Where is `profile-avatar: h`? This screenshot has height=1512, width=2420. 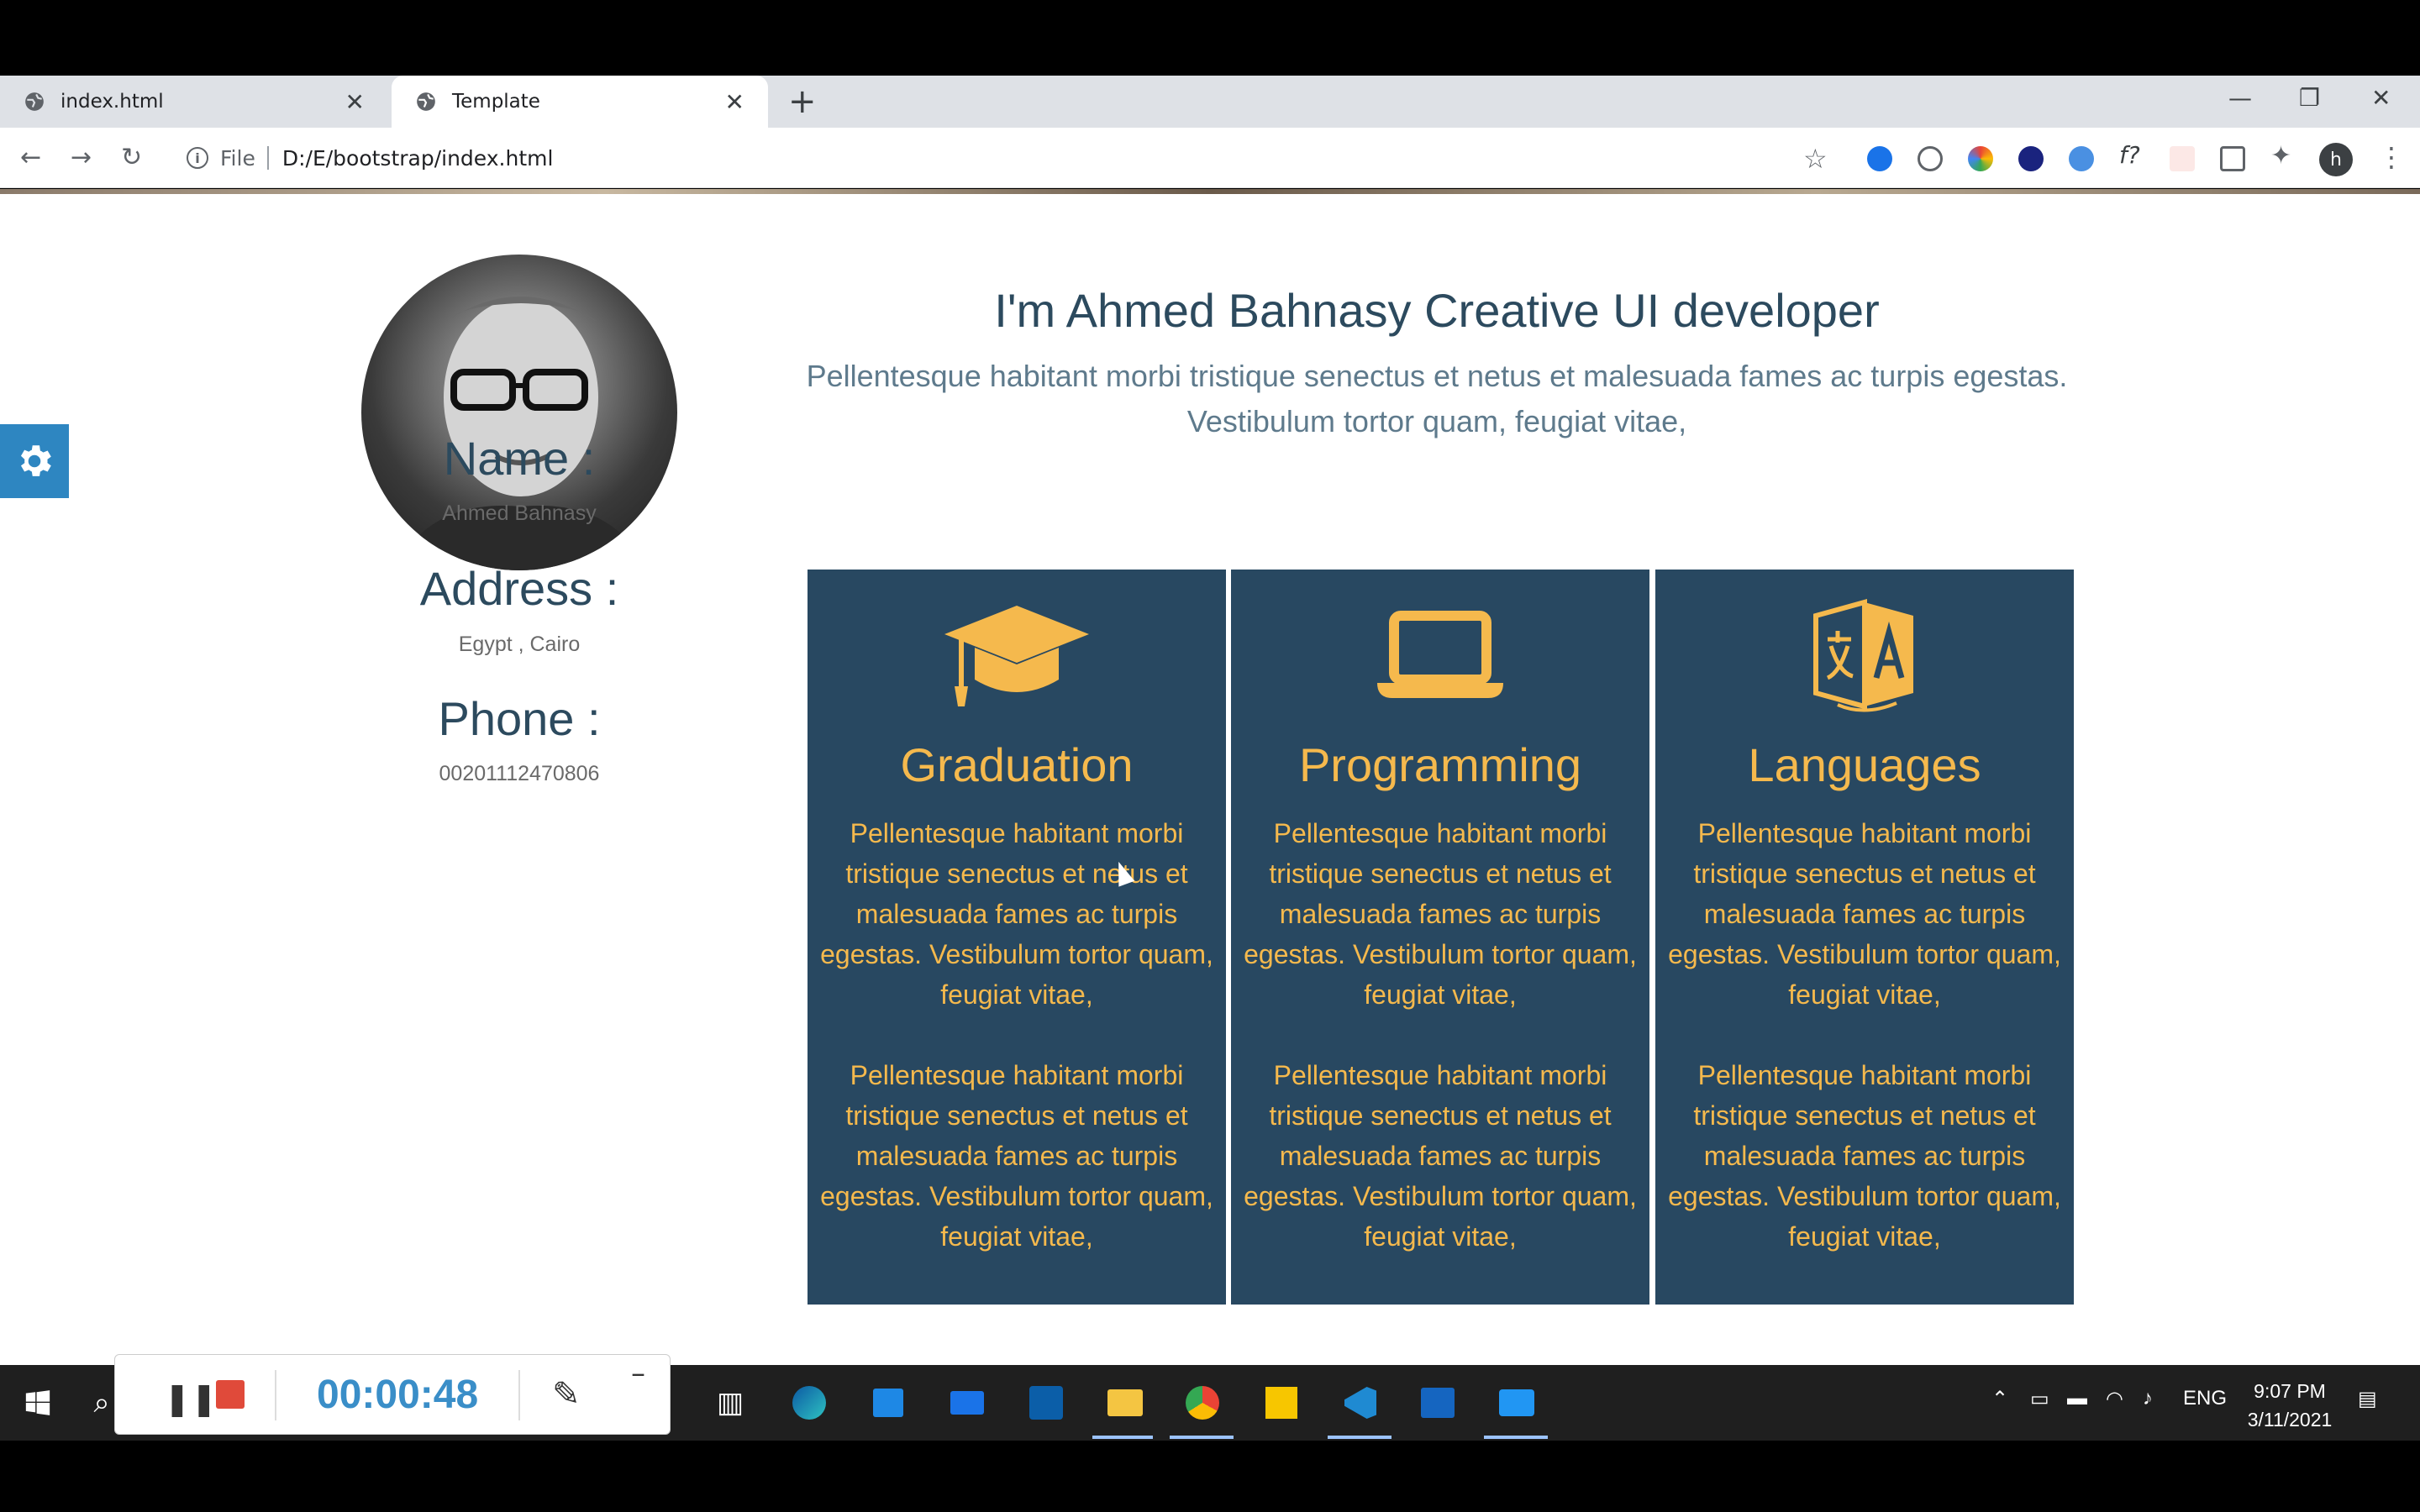
profile-avatar: h is located at coordinates (2336, 159).